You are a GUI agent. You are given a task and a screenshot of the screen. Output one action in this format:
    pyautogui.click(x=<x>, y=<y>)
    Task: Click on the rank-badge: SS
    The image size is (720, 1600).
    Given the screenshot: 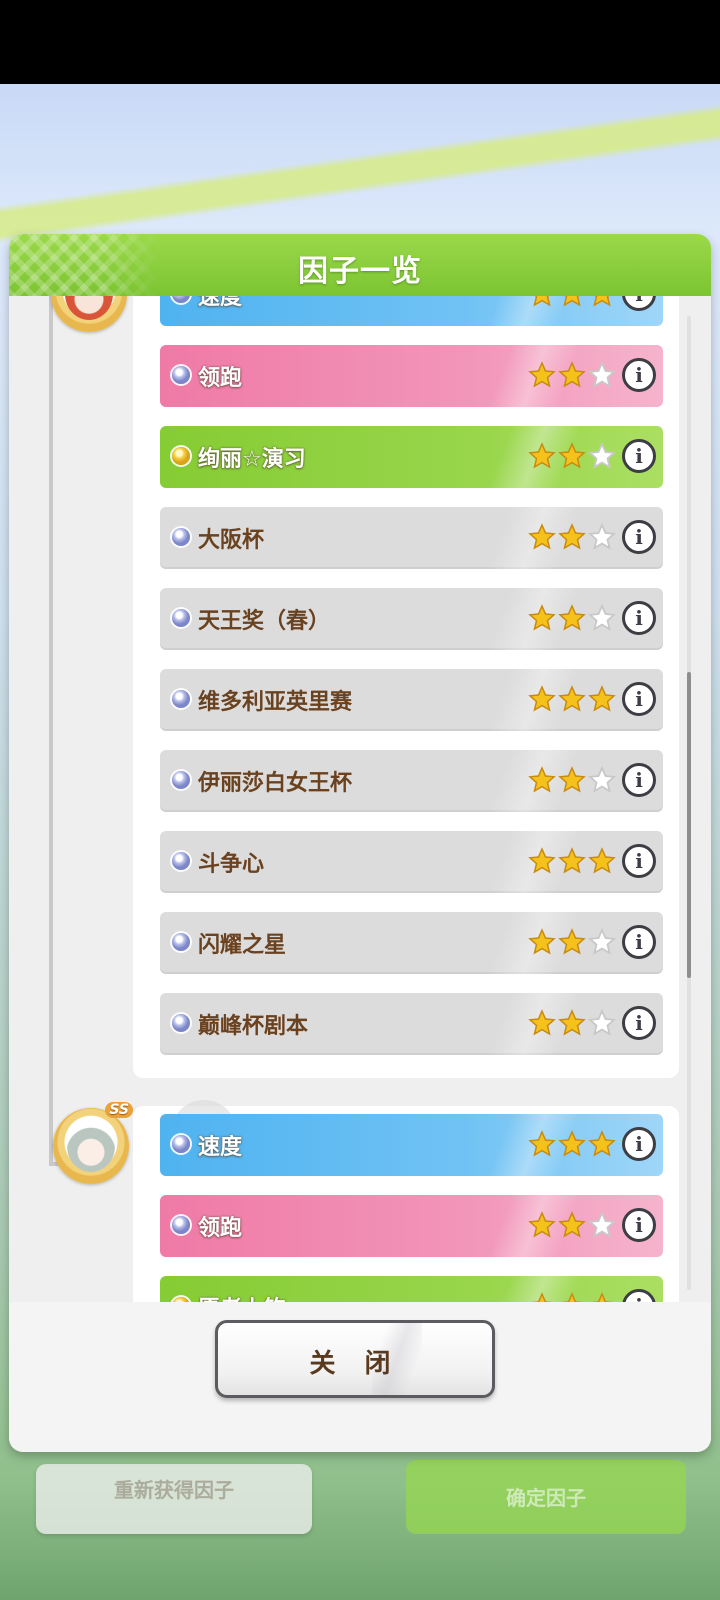 What is the action you would take?
    pyautogui.click(x=119, y=1110)
    